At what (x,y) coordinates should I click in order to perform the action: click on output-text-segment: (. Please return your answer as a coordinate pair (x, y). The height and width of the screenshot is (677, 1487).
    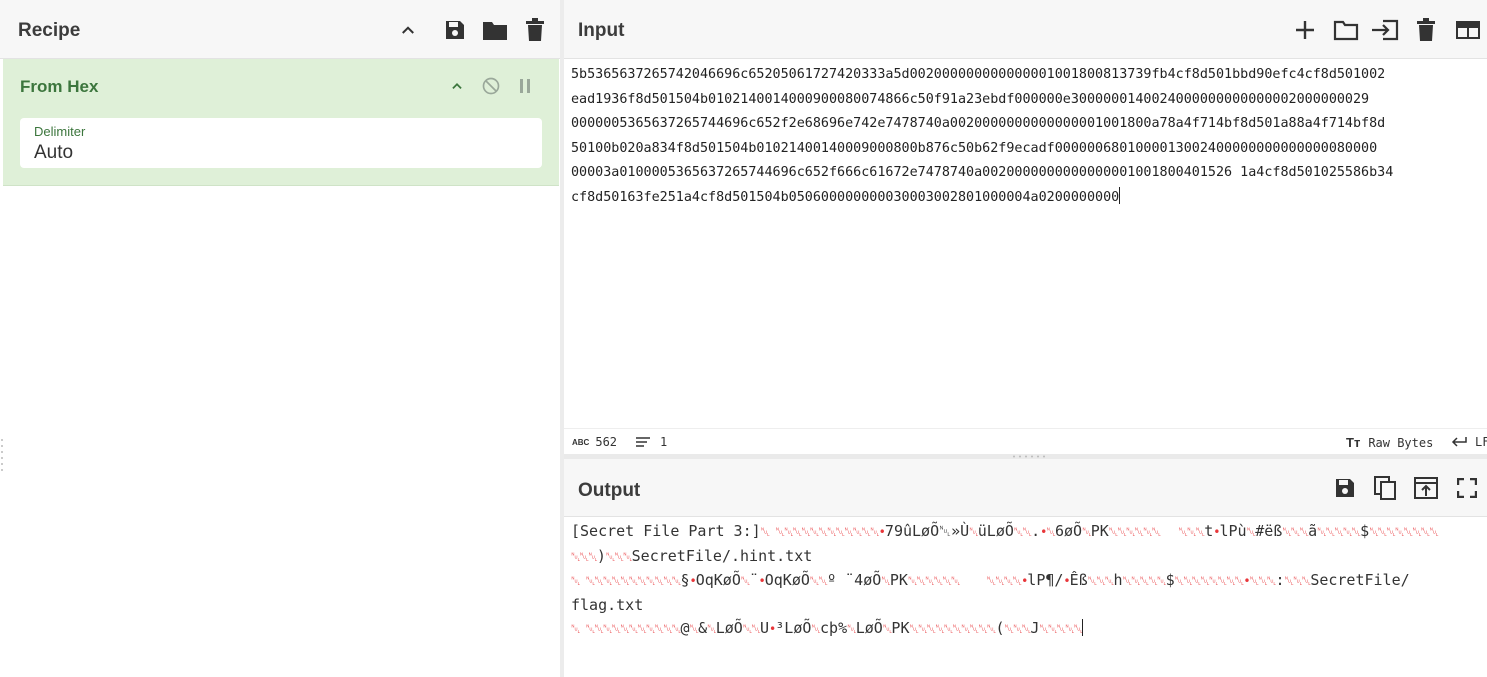
    Looking at the image, I should click on (1000, 628).